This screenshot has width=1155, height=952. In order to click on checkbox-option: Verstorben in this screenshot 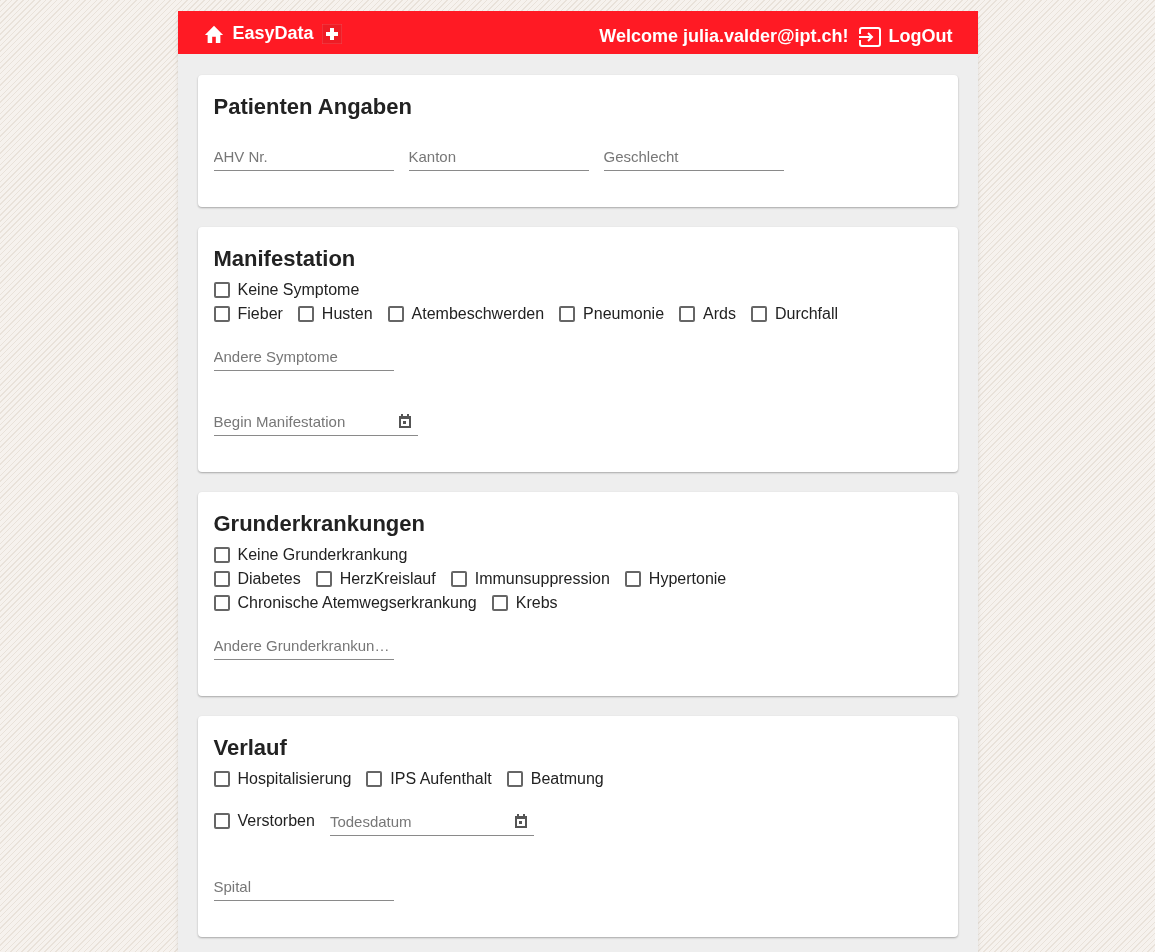, I will do `click(264, 821)`.